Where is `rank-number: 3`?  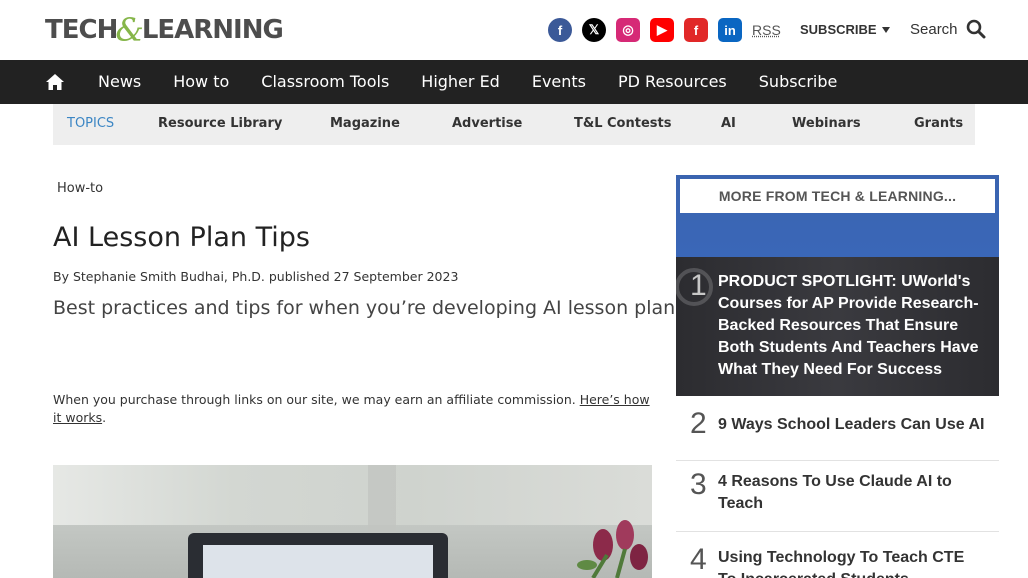
rank-number: 3 is located at coordinates (698, 484).